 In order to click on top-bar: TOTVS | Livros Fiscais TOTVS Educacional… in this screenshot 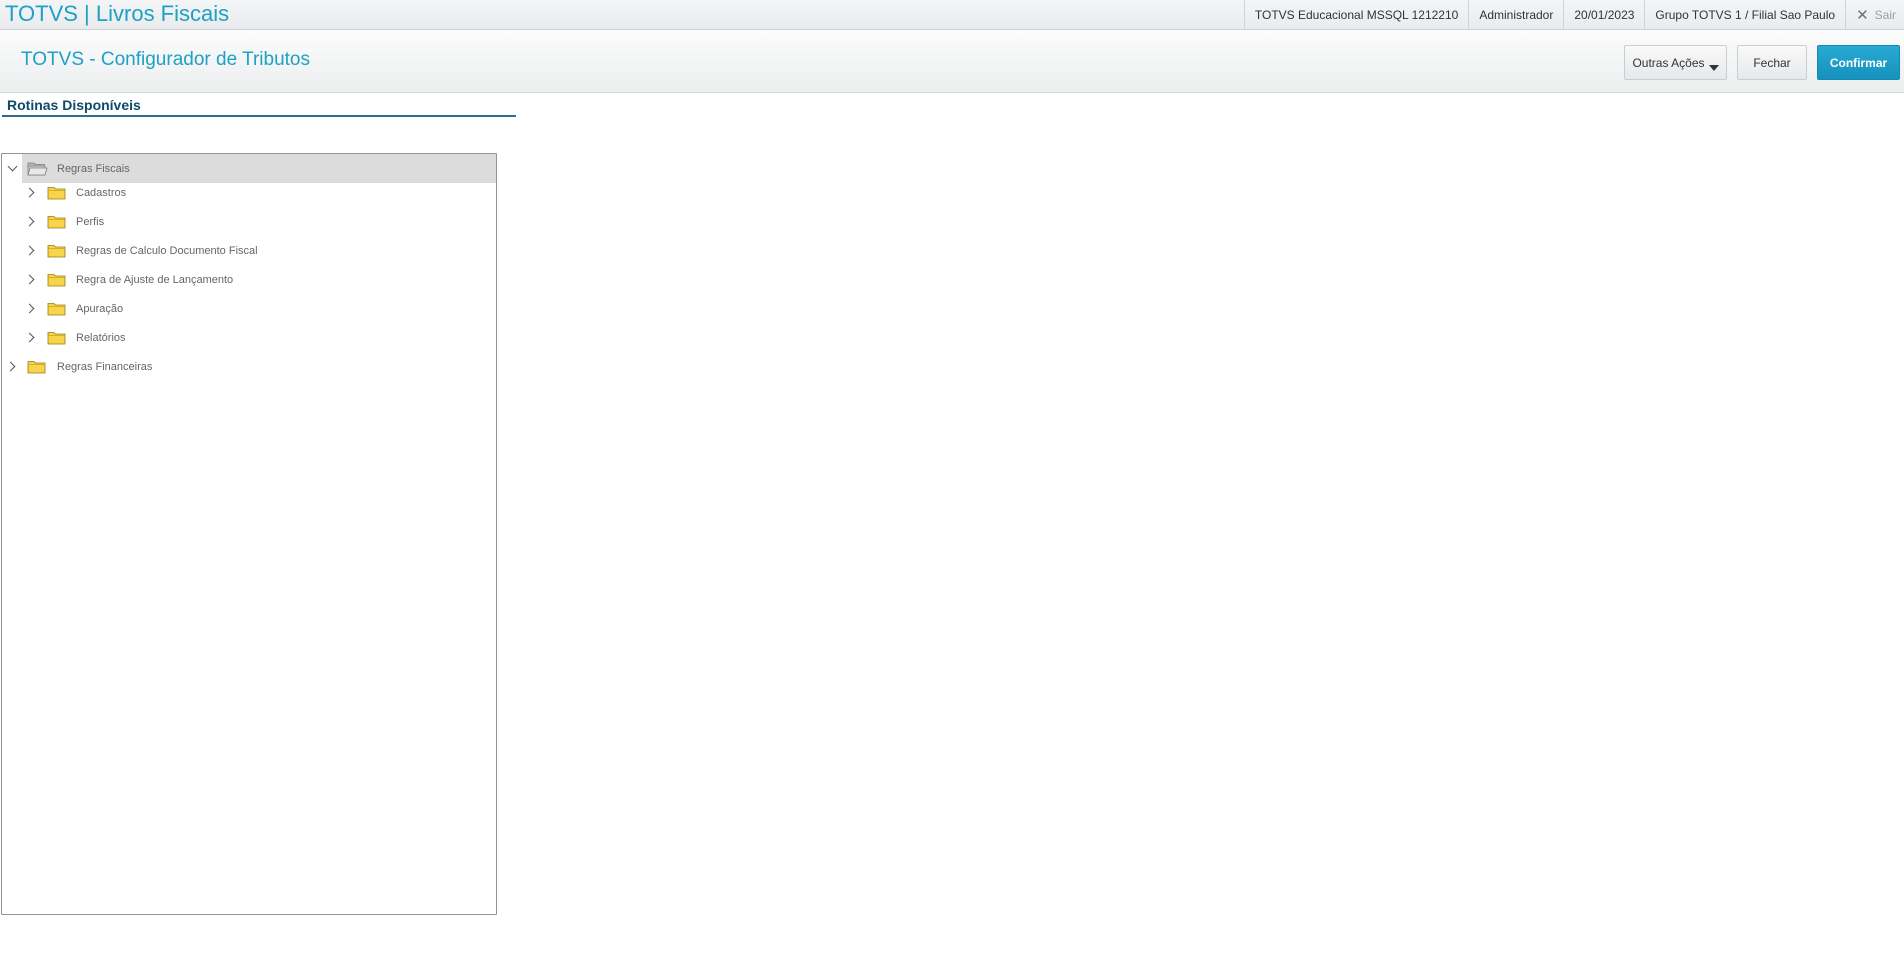, I will do `click(952, 15)`.